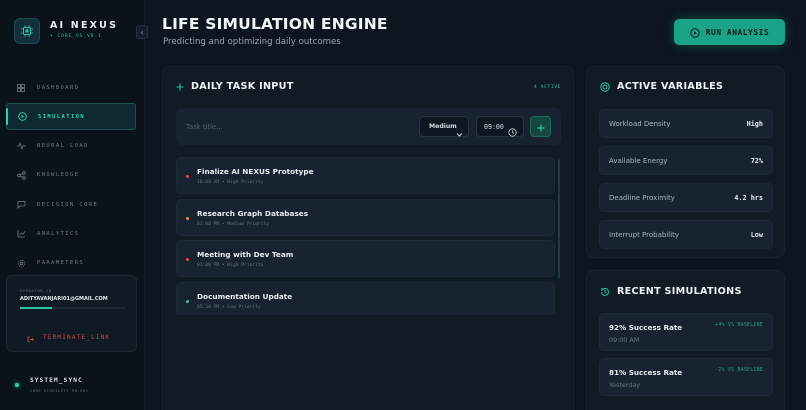  What do you see at coordinates (21, 234) in the screenshot?
I see `line-chart-icon` at bounding box center [21, 234].